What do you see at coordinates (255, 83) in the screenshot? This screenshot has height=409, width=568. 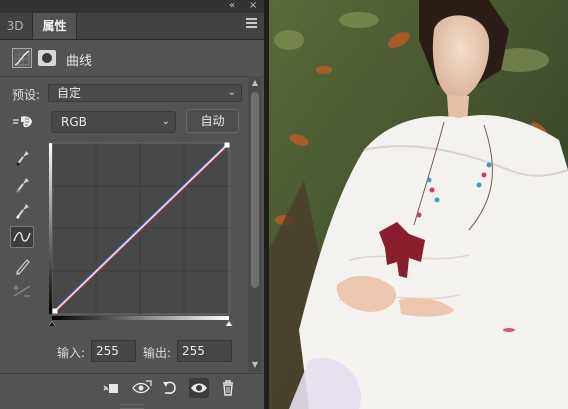 I see `scroll-up-icon: ▲` at bounding box center [255, 83].